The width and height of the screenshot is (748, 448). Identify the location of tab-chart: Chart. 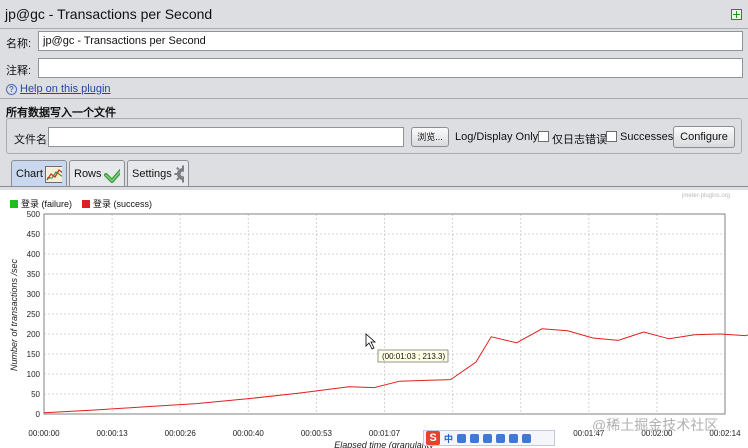
(39, 173).